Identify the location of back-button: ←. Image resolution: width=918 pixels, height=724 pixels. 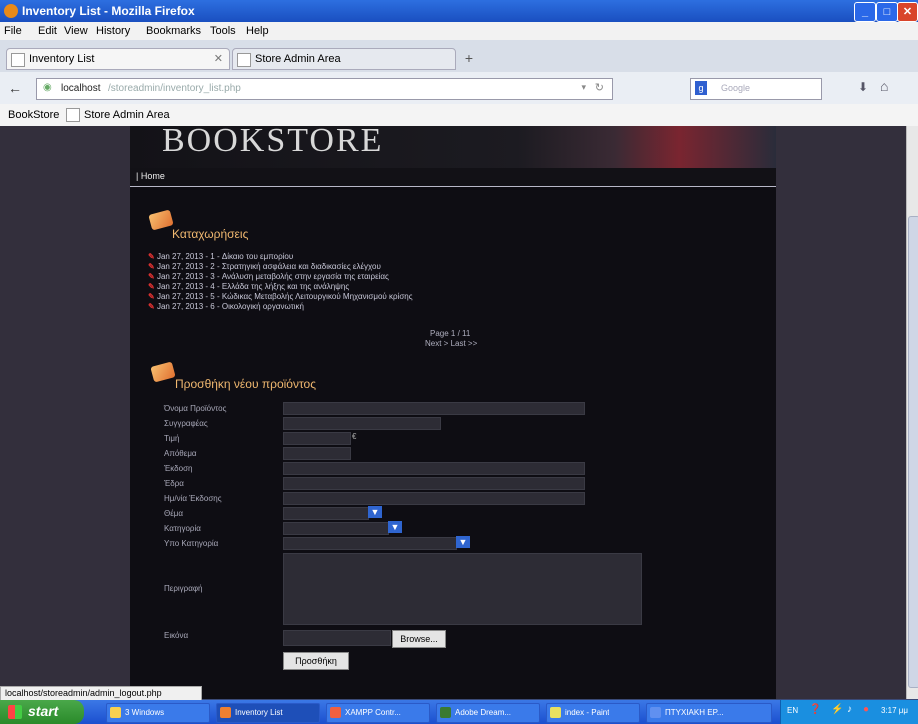
(17, 88).